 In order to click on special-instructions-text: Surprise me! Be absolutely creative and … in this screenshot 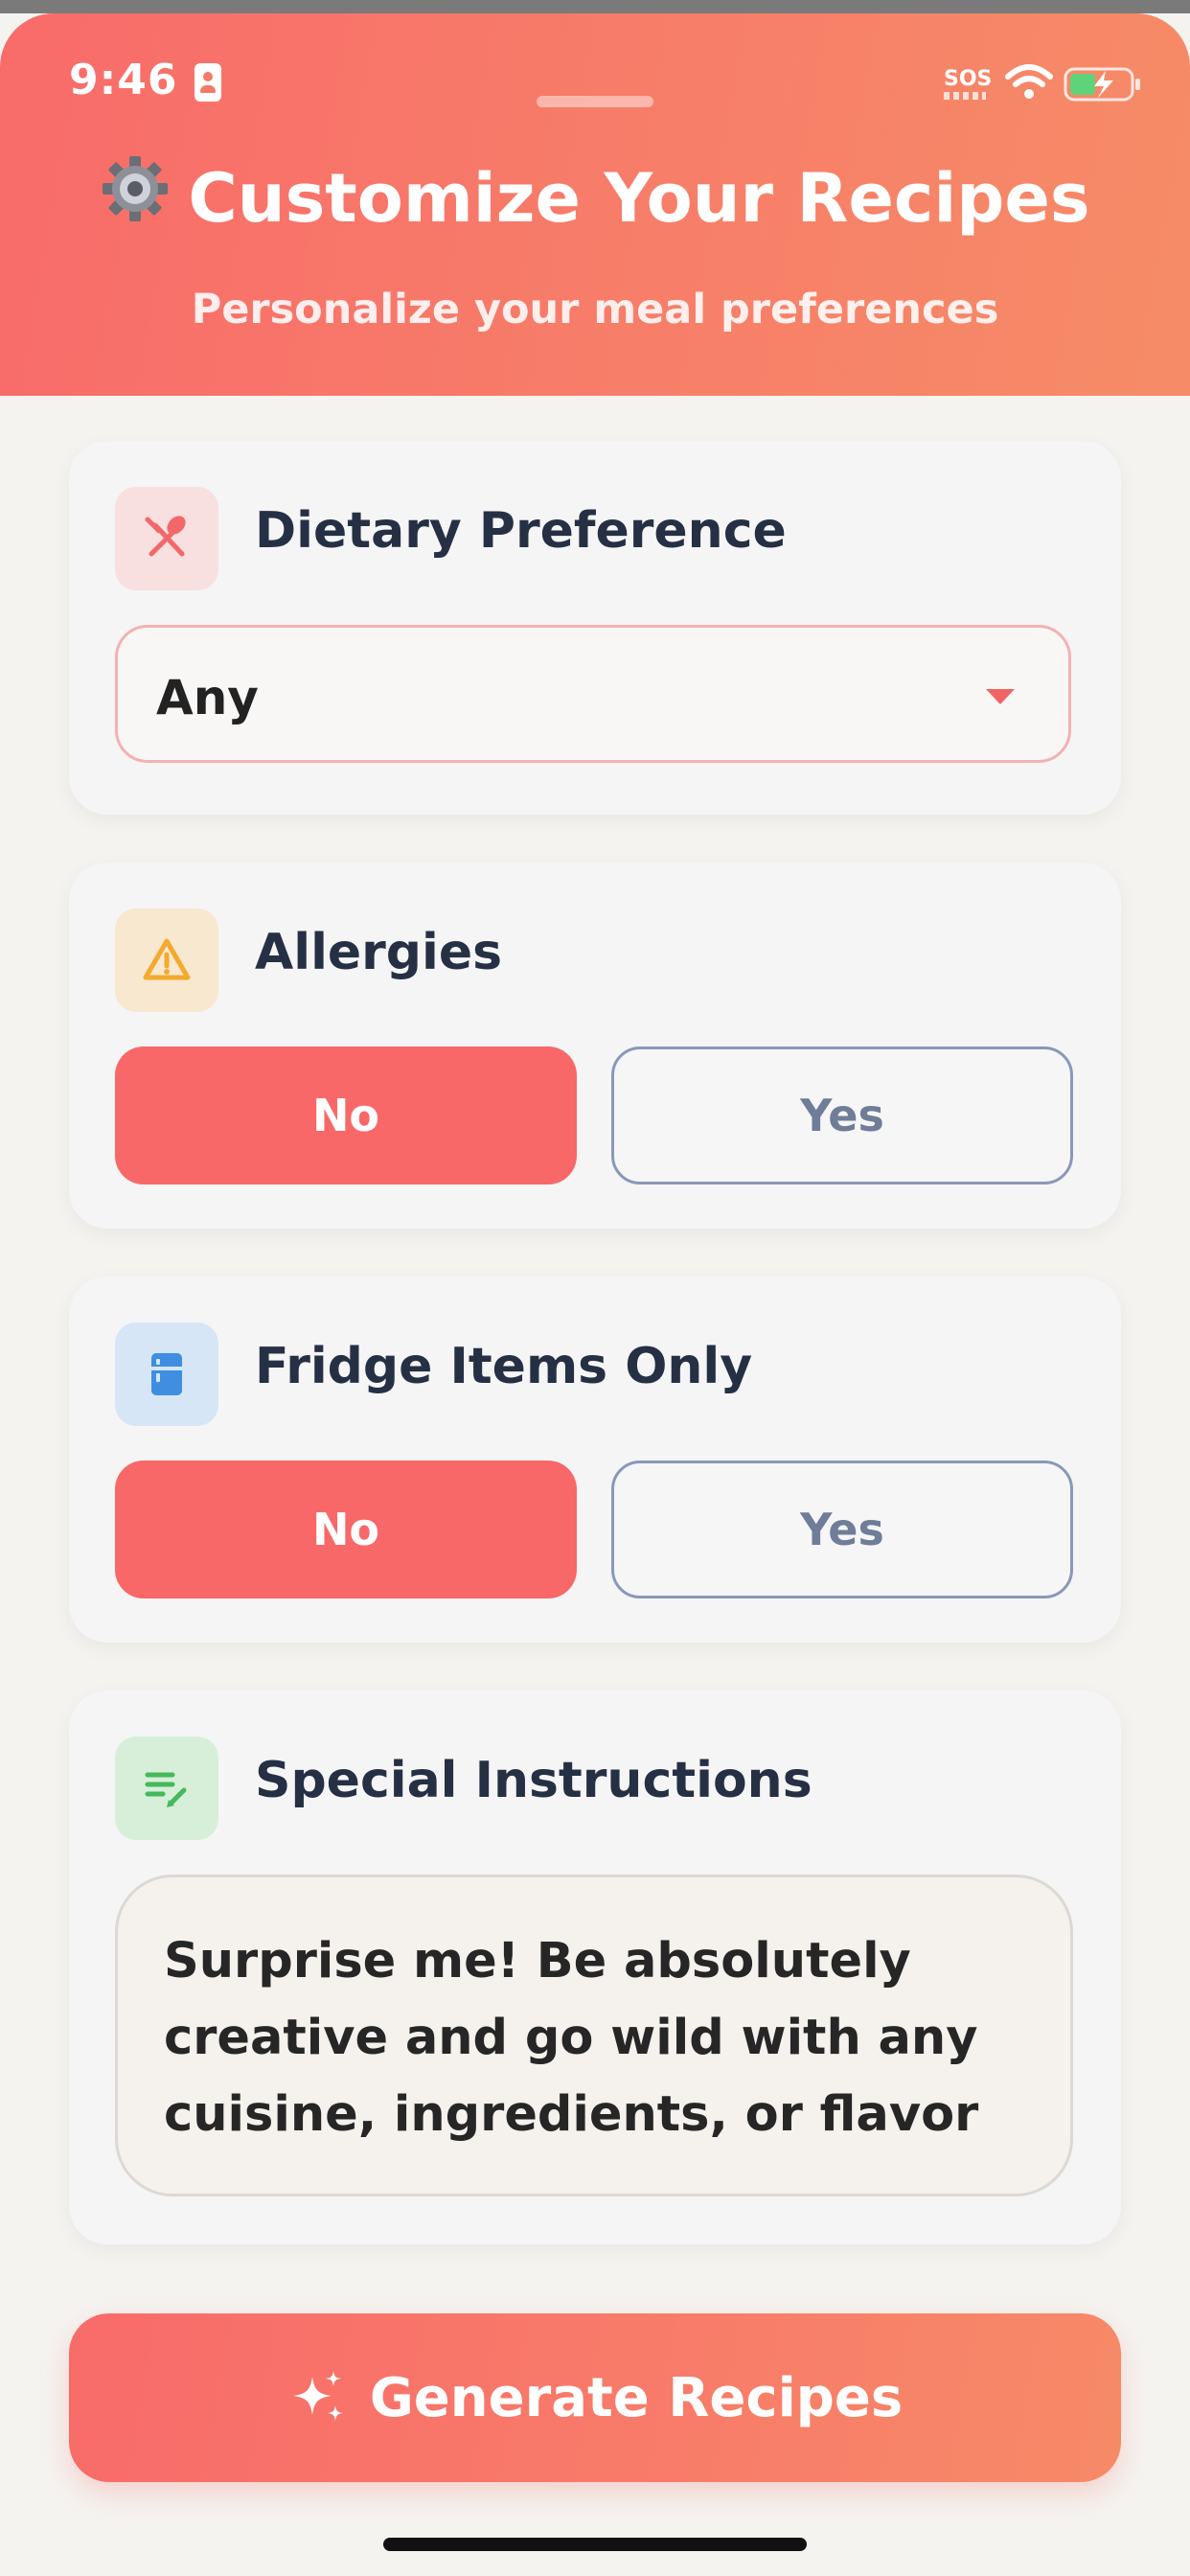, I will do `click(572, 2038)`.